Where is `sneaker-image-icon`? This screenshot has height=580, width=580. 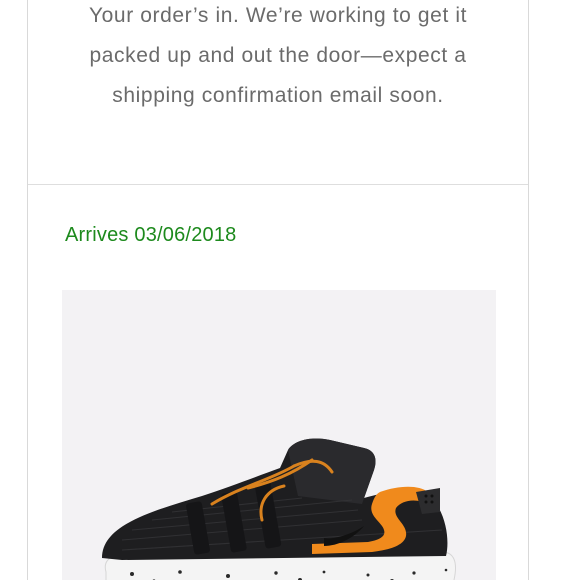
sneaker-image-icon is located at coordinates (279, 509).